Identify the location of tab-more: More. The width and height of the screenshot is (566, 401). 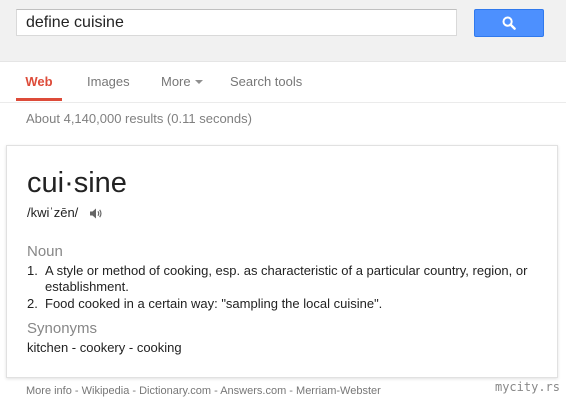
(182, 81).